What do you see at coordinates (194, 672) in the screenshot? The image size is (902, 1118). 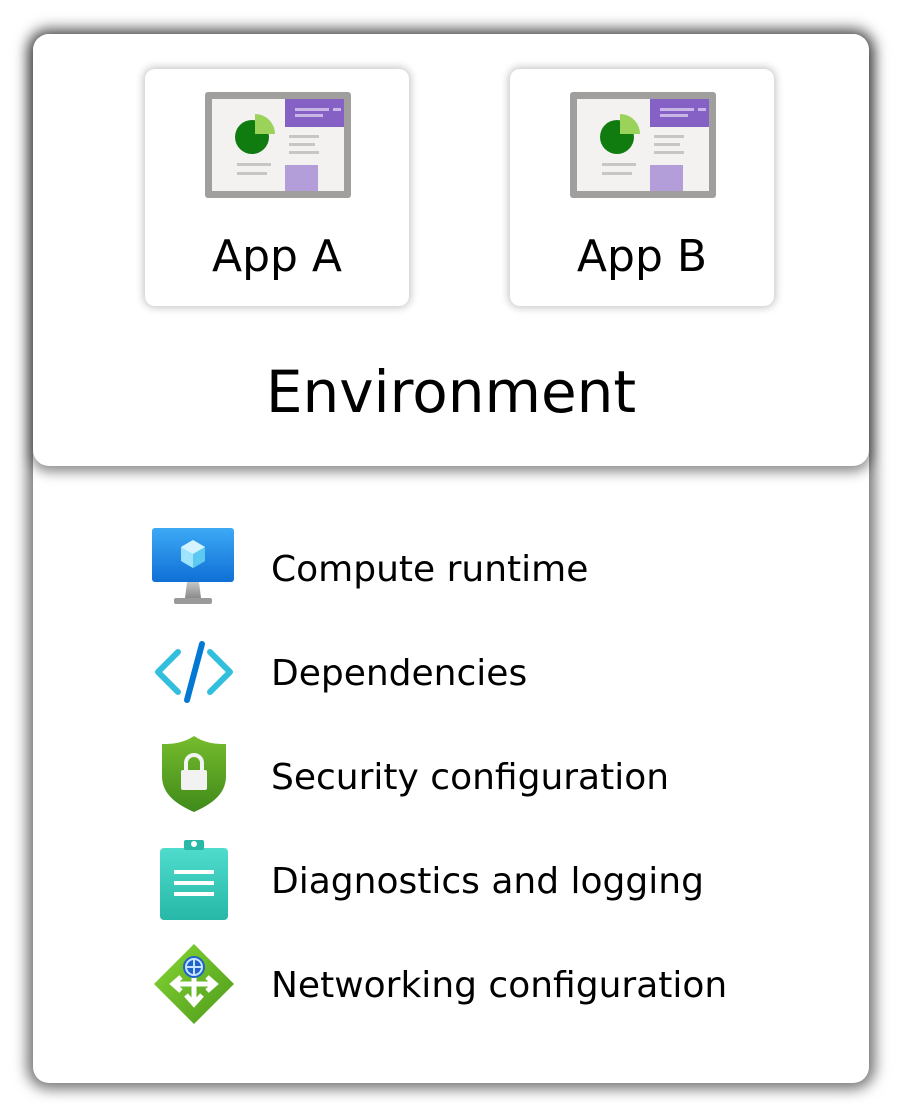 I see `code-icon` at bounding box center [194, 672].